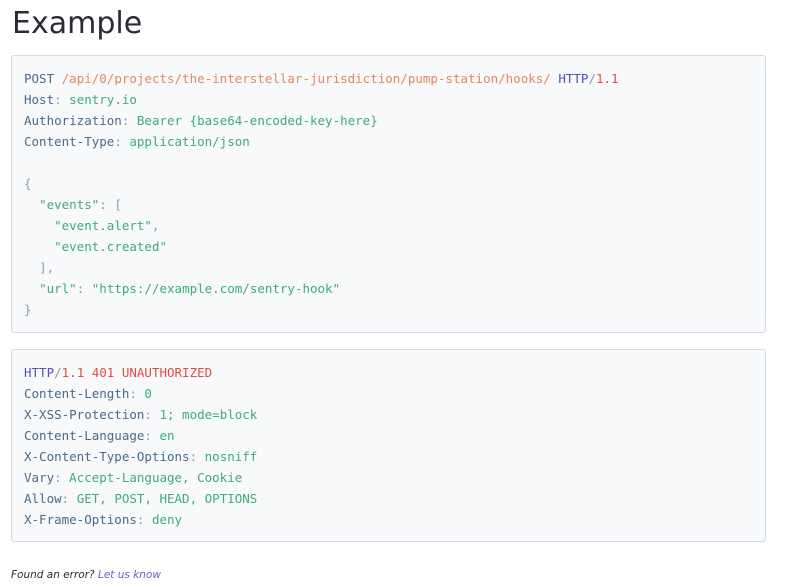  Describe the element at coordinates (58, 288) in the screenshot. I see `json-key-url: "url"` at that location.